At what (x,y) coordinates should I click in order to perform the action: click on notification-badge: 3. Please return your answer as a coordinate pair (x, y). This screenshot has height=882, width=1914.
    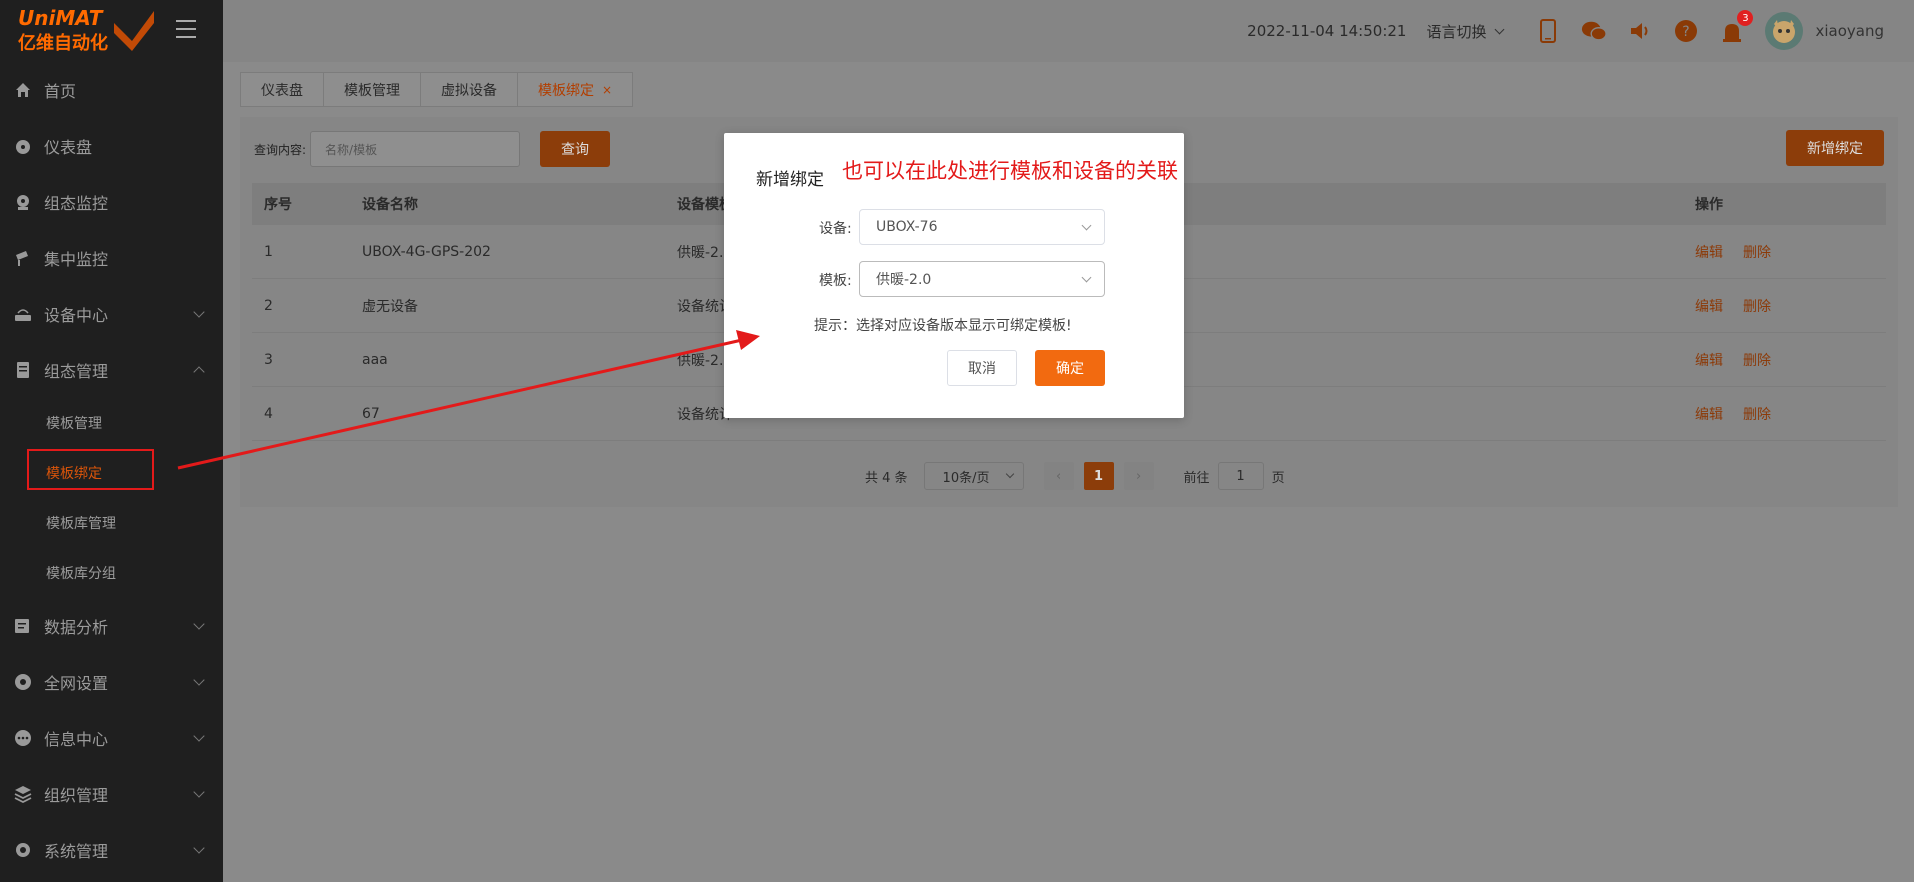
    Looking at the image, I should click on (1745, 18).